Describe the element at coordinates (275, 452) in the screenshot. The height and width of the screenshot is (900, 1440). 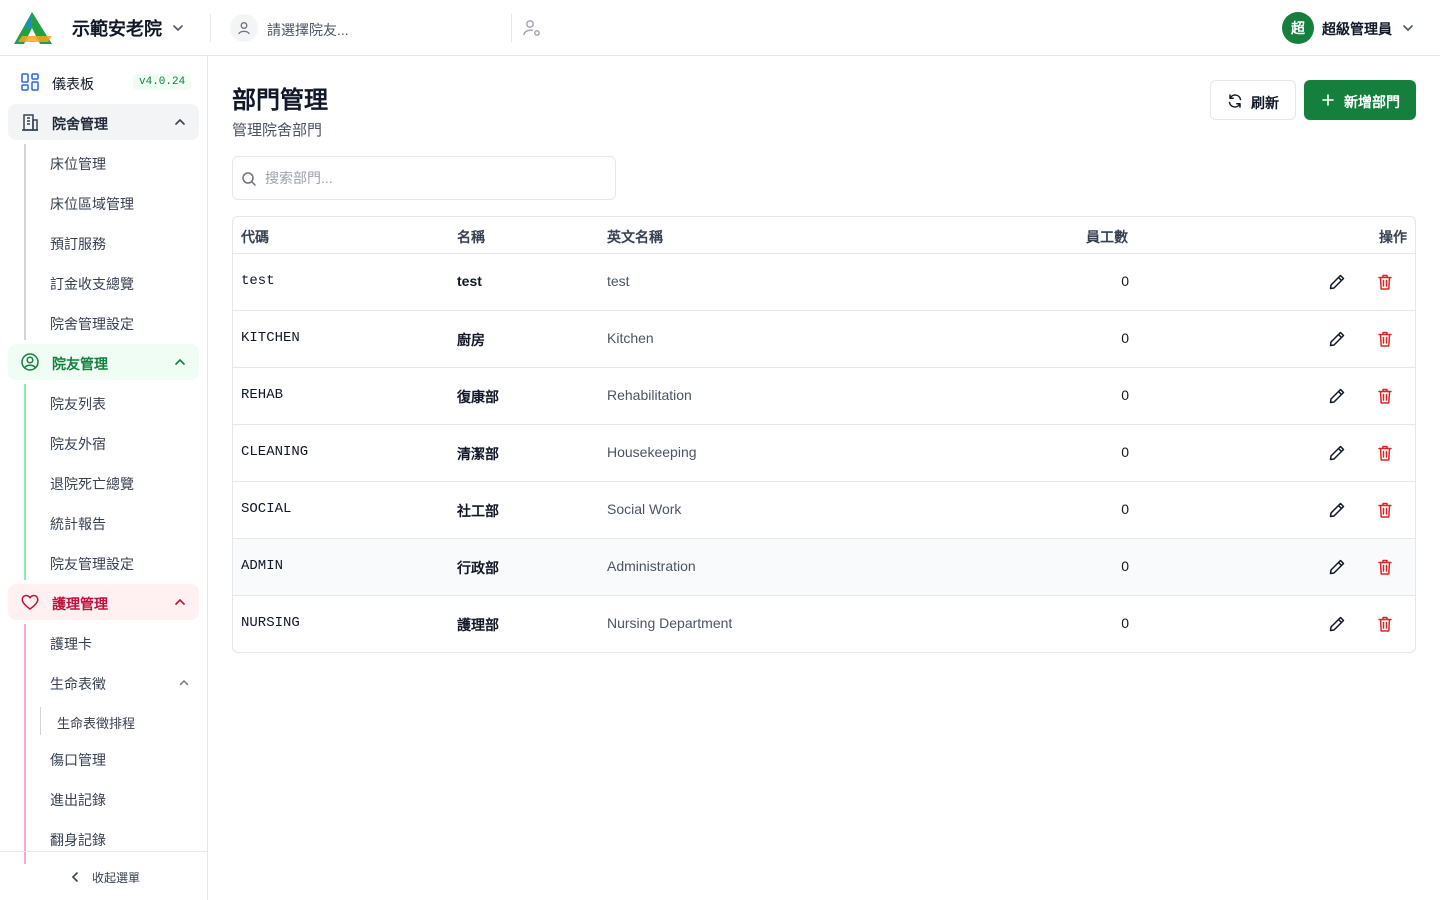
I see `cell-code: CLEANING` at that location.